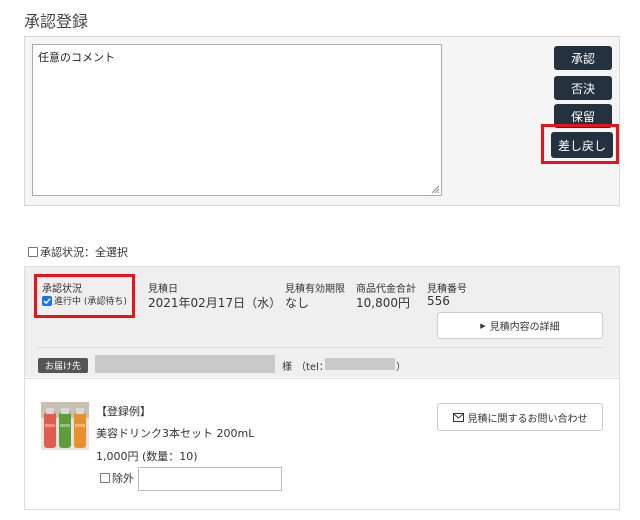  I want to click on quote-date-value: 2021年02月17日（水）, so click(215, 303).